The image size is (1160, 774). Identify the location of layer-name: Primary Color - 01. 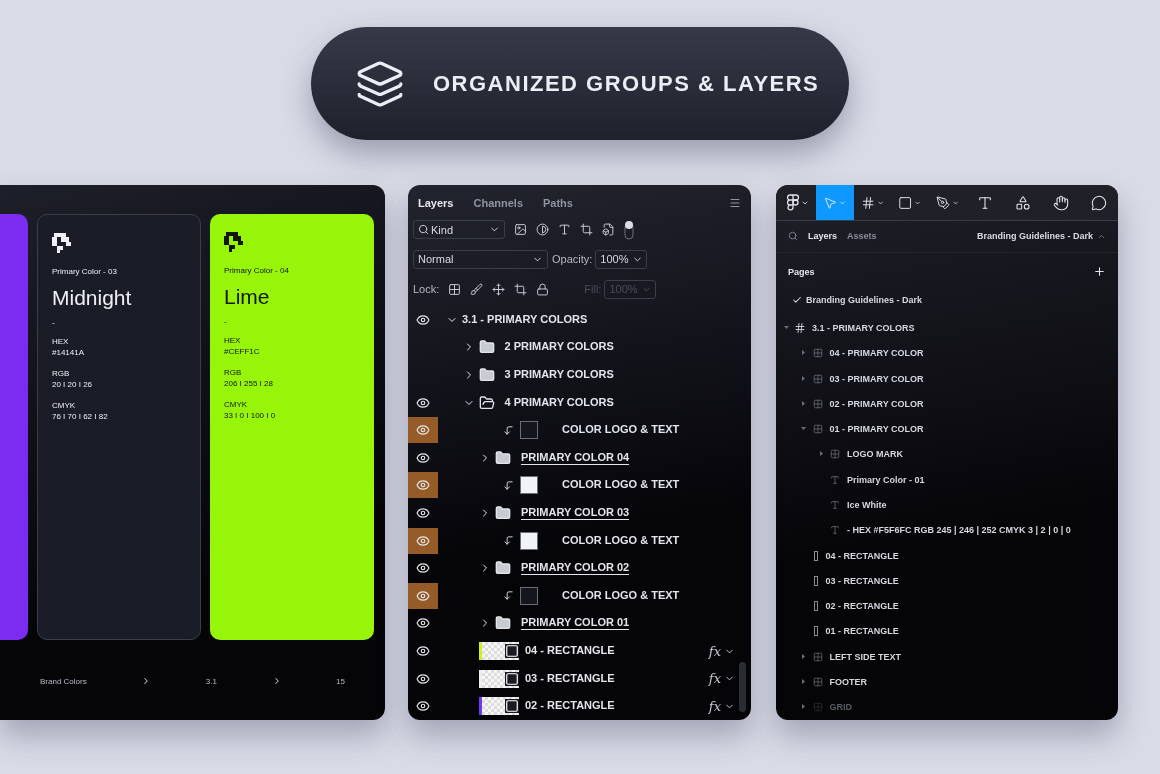
(886, 479).